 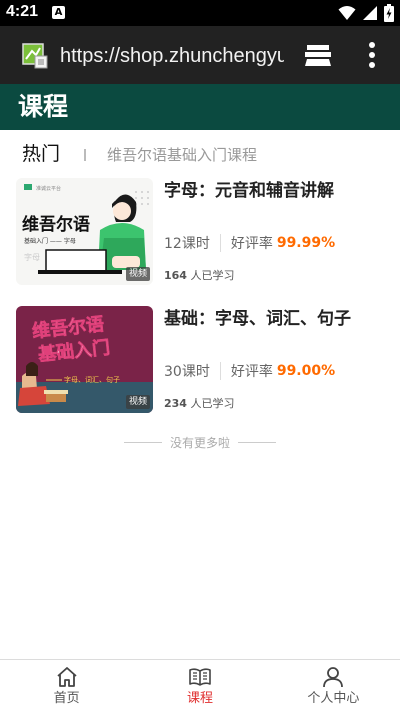 What do you see at coordinates (372, 55) in the screenshot?
I see `more-vert-icon` at bounding box center [372, 55].